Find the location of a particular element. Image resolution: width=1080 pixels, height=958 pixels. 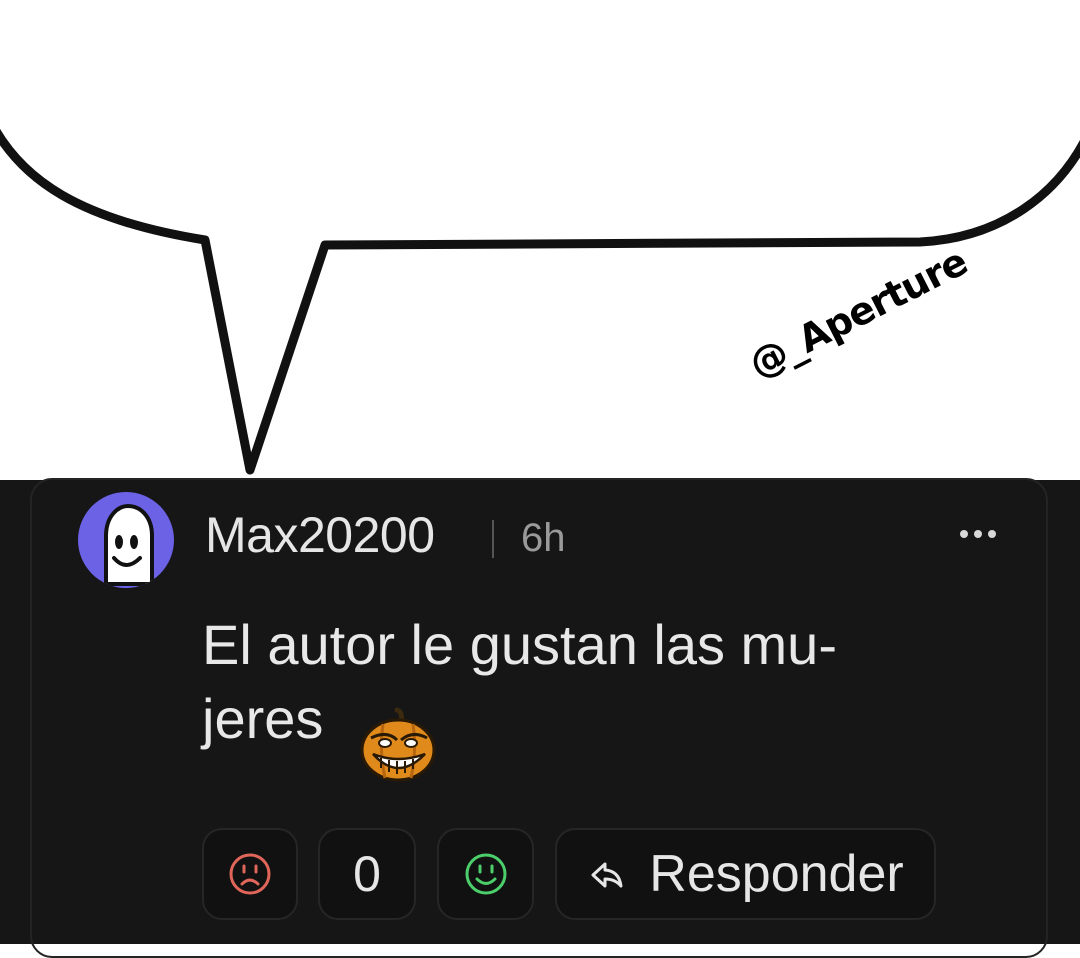

sad-face-icon is located at coordinates (250, 874).